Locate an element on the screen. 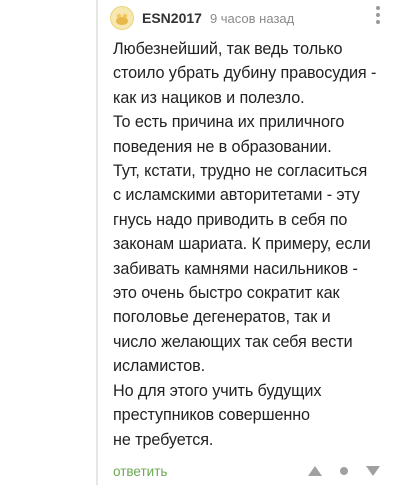  comment-footer: ответить is located at coordinates (251, 471).